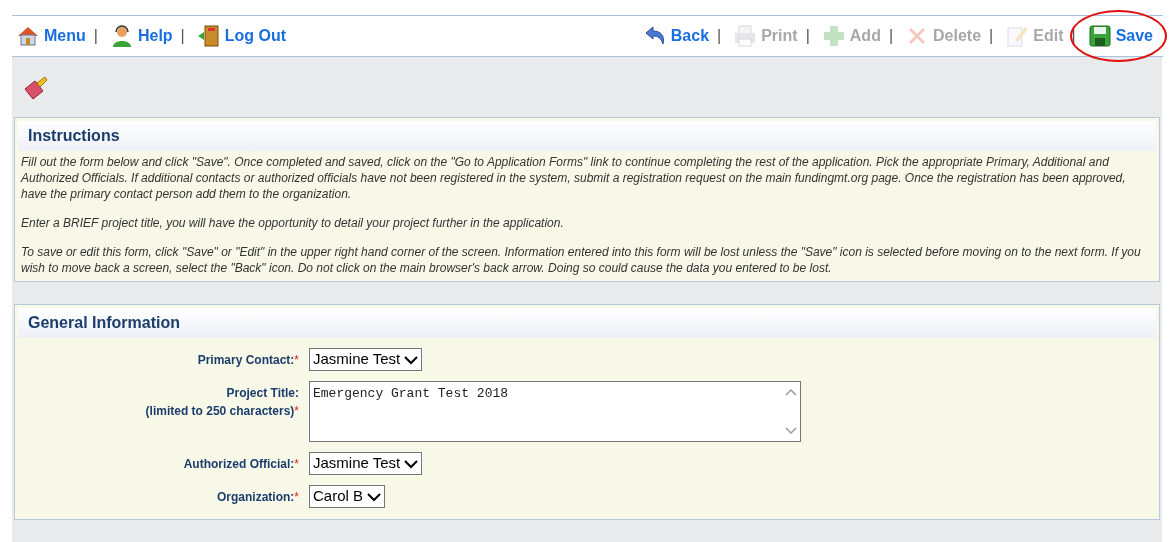 The image size is (1175, 542). I want to click on logout-link: Log Out, so click(241, 36).